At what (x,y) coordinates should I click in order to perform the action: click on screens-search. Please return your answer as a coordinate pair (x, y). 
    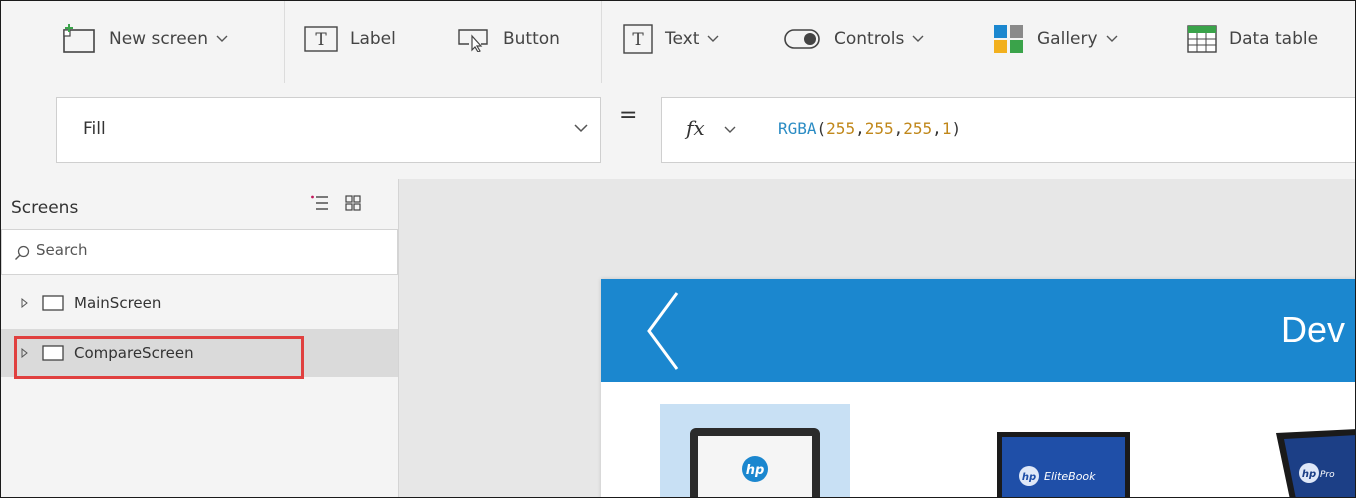
    Looking at the image, I should click on (199, 252).